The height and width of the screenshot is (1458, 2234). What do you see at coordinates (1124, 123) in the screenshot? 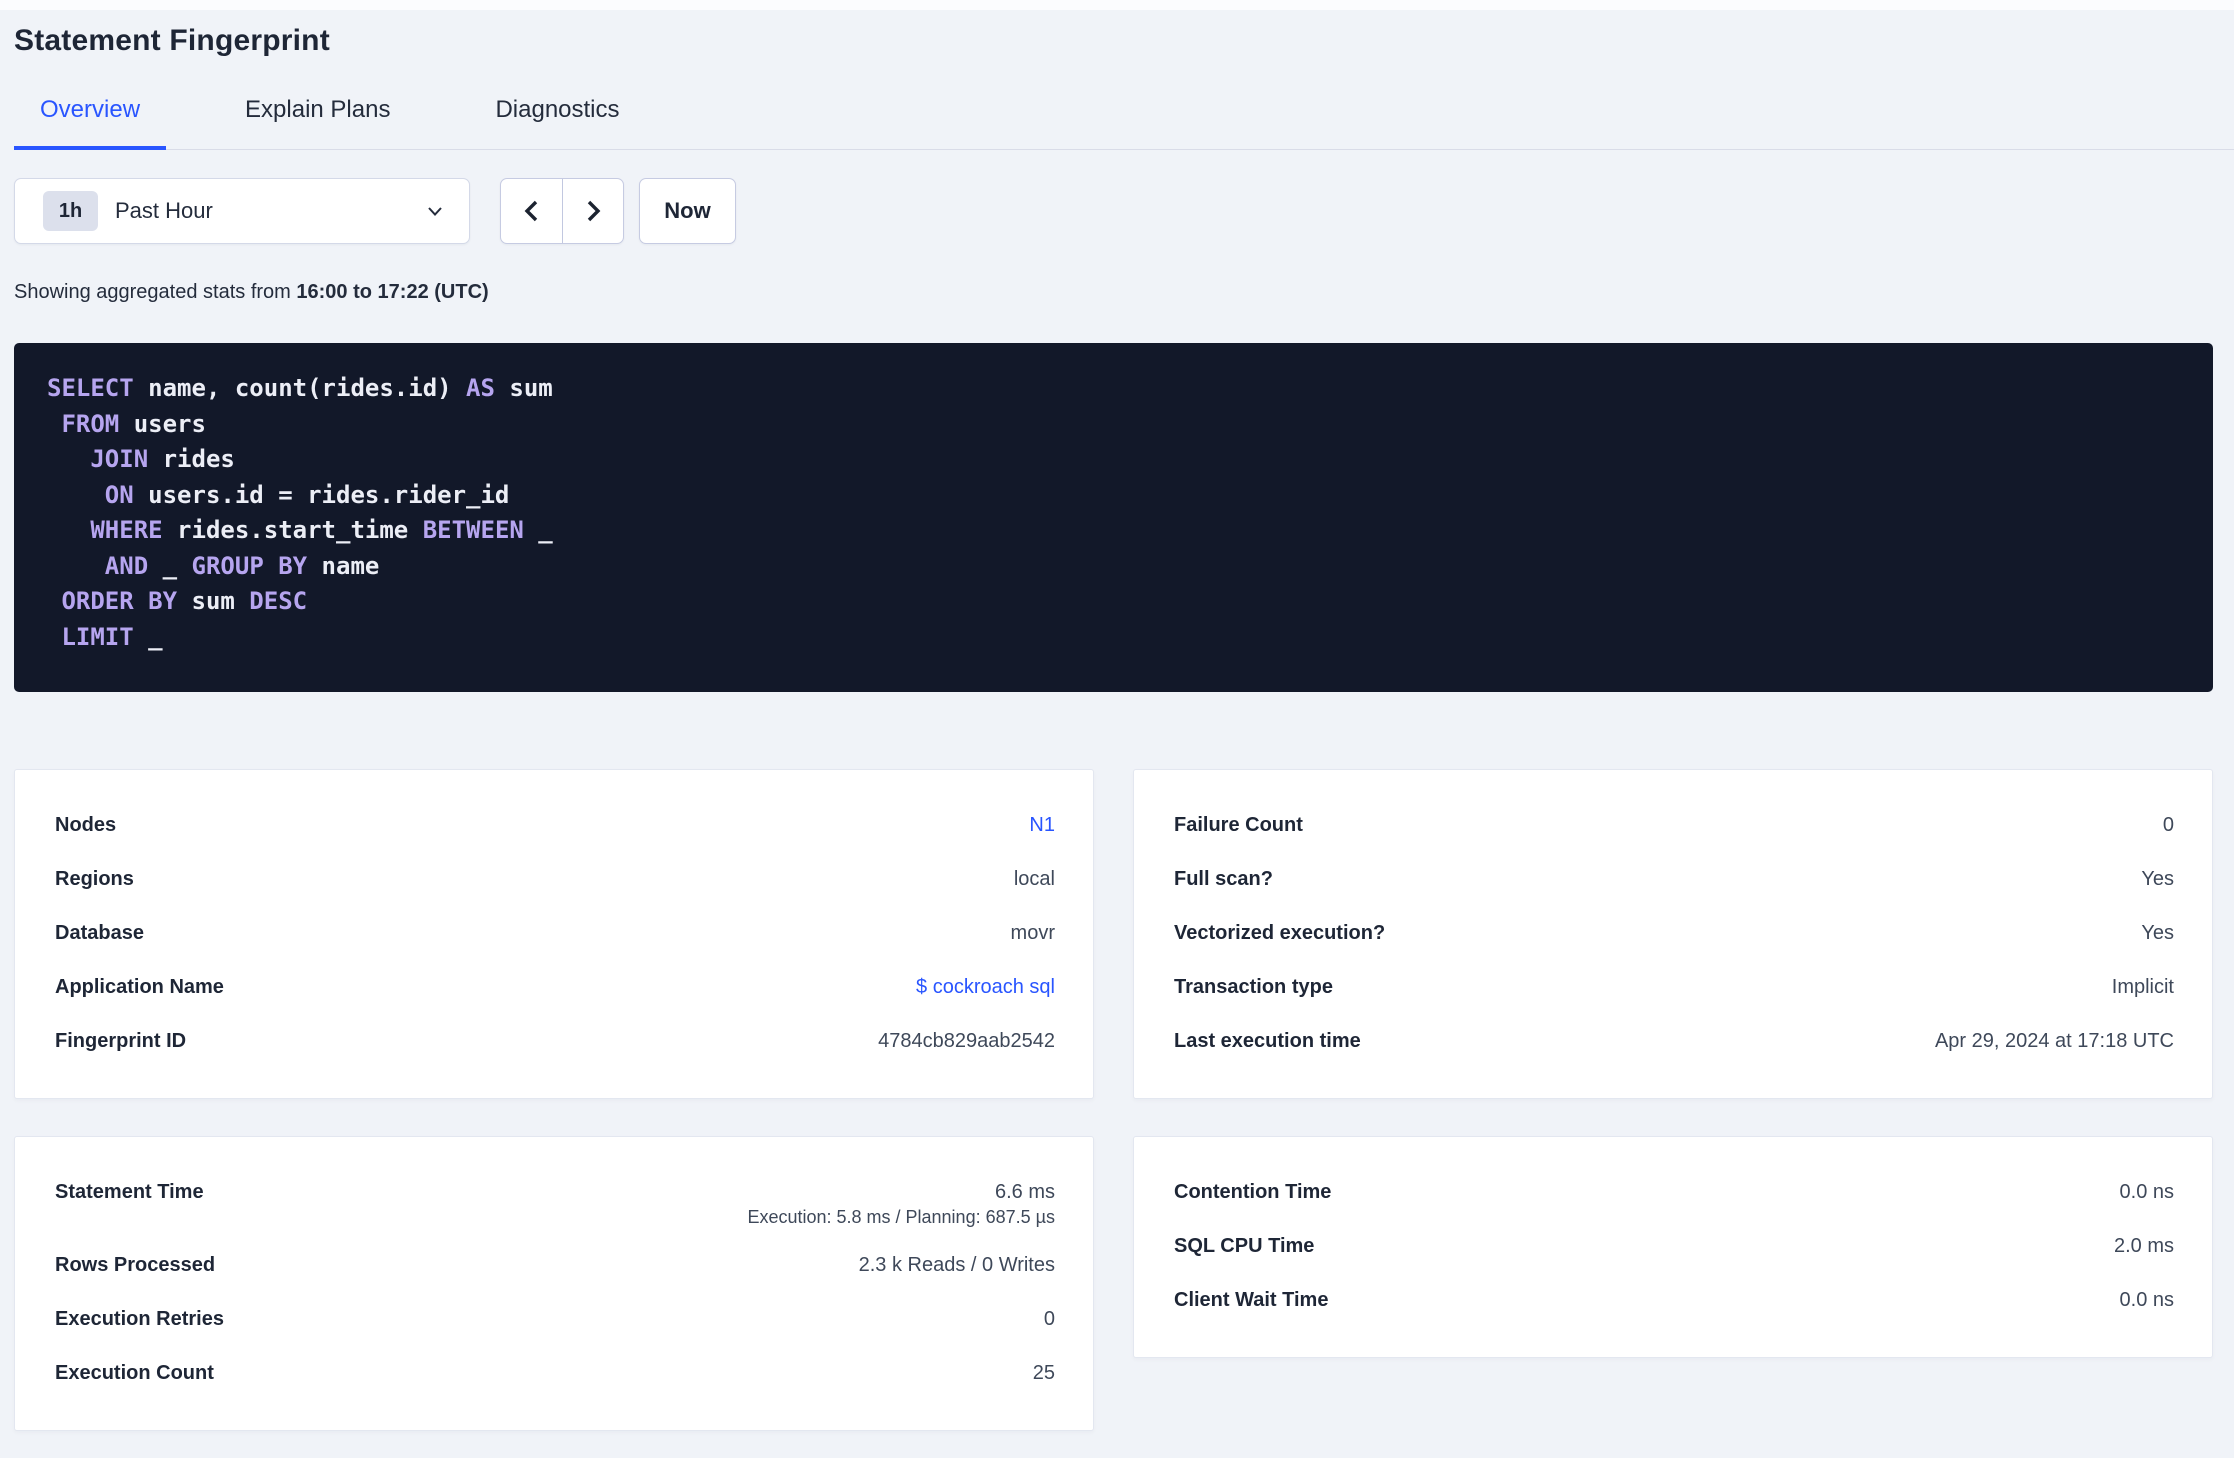
I see `tabs: Overview Explain Plans Diagnostics` at bounding box center [1124, 123].